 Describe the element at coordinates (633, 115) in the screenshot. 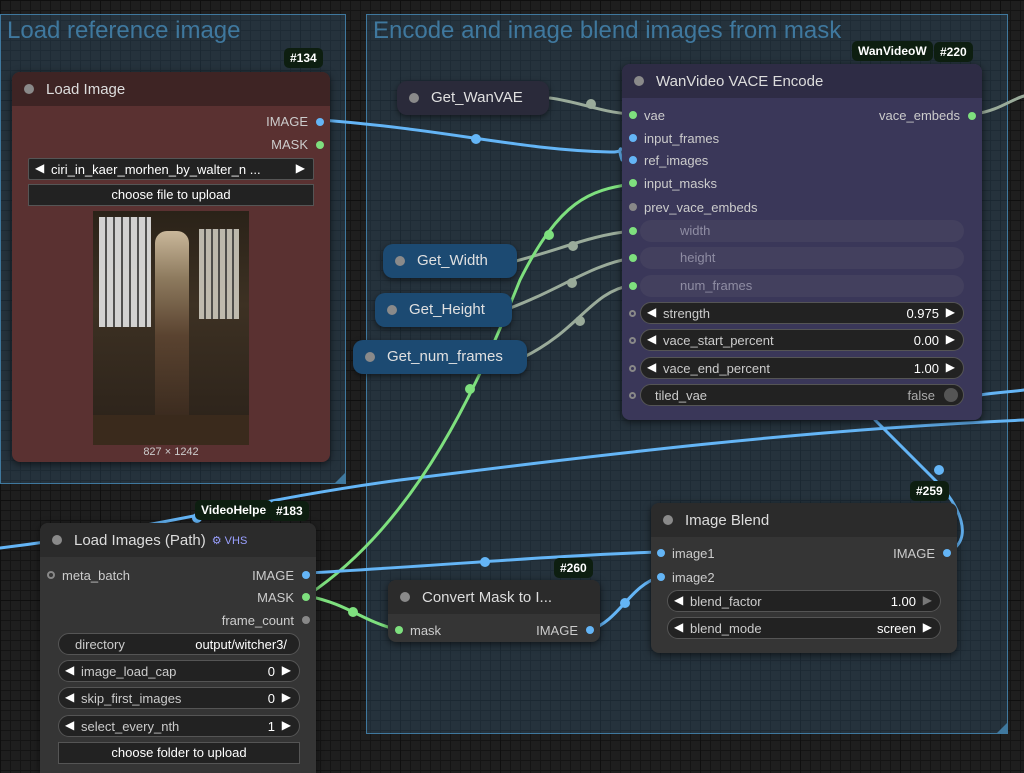

I see `input-slot-vae` at that location.